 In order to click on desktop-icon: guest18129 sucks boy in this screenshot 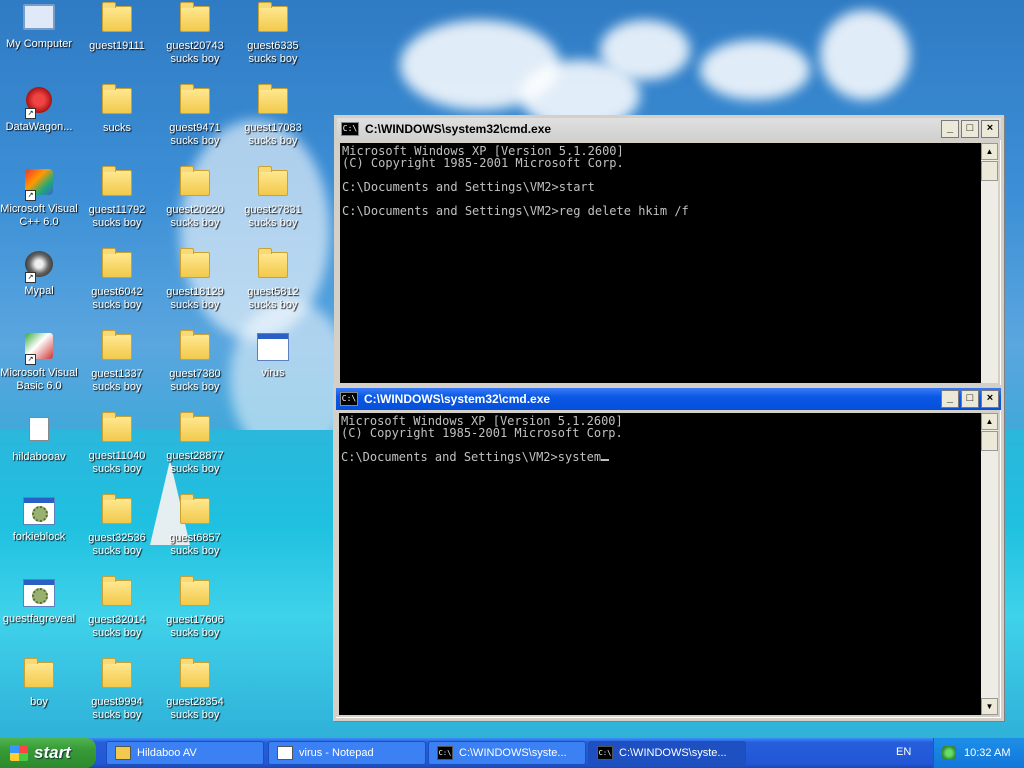, I will do `click(195, 280)`.